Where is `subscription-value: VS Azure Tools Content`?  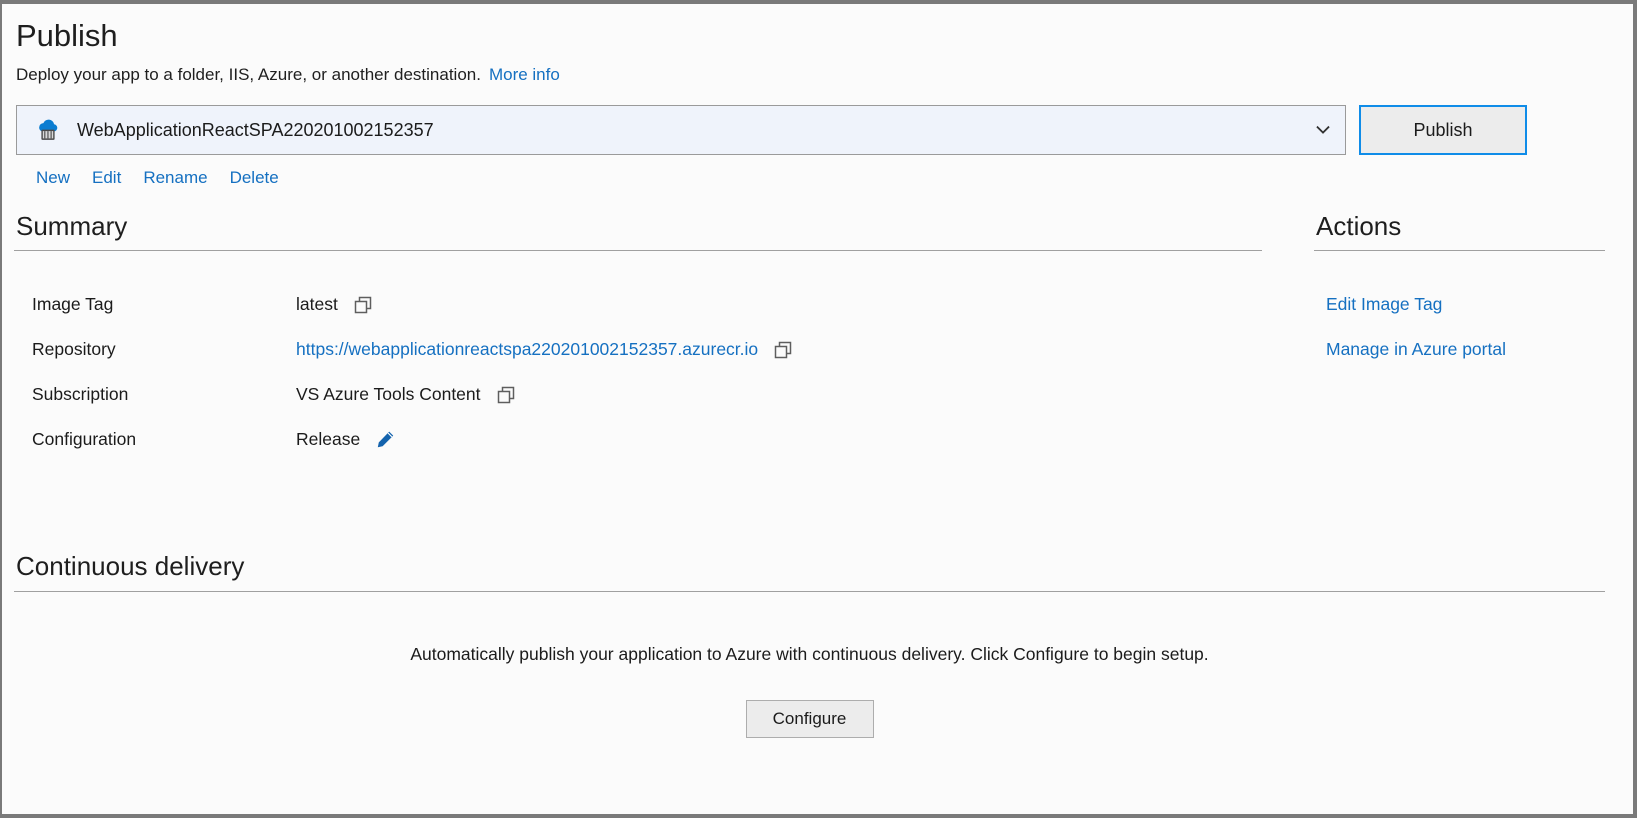 subscription-value: VS Azure Tools Content is located at coordinates (388, 394).